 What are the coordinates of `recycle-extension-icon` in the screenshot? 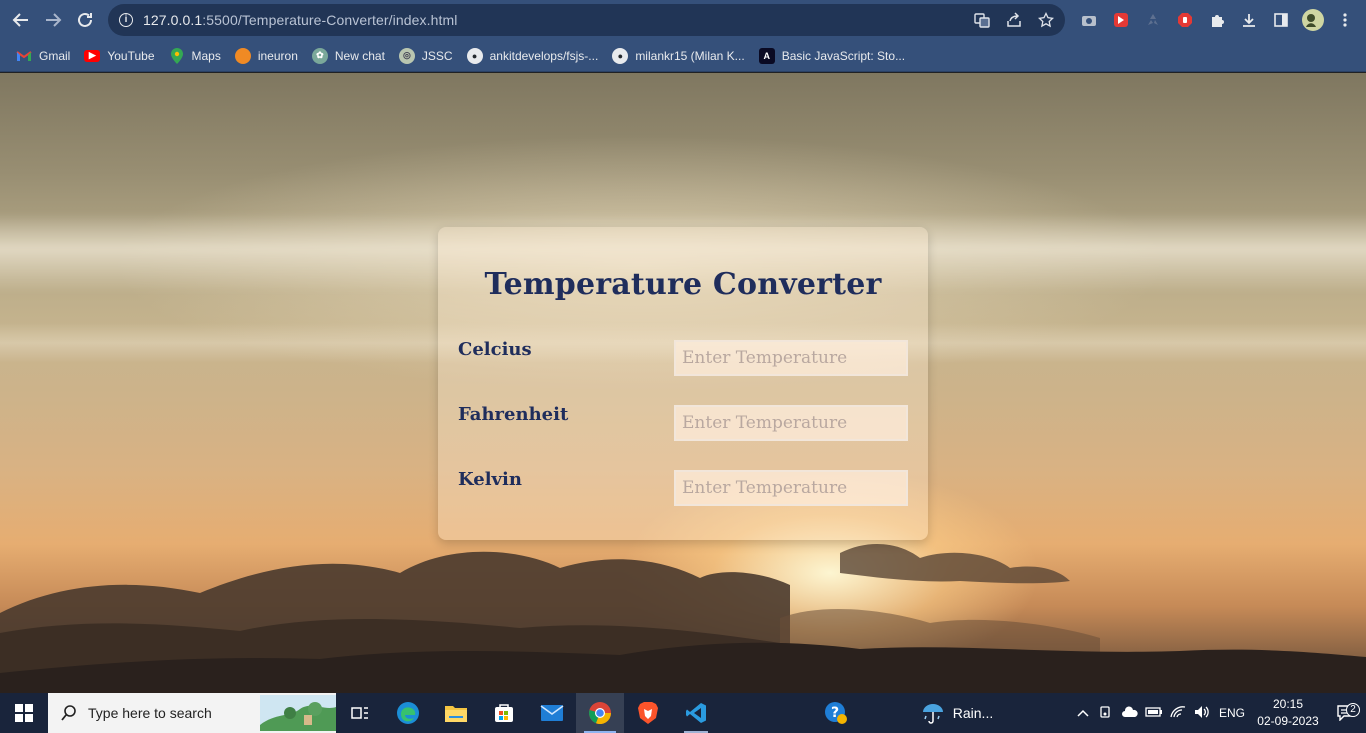 It's located at (1153, 20).